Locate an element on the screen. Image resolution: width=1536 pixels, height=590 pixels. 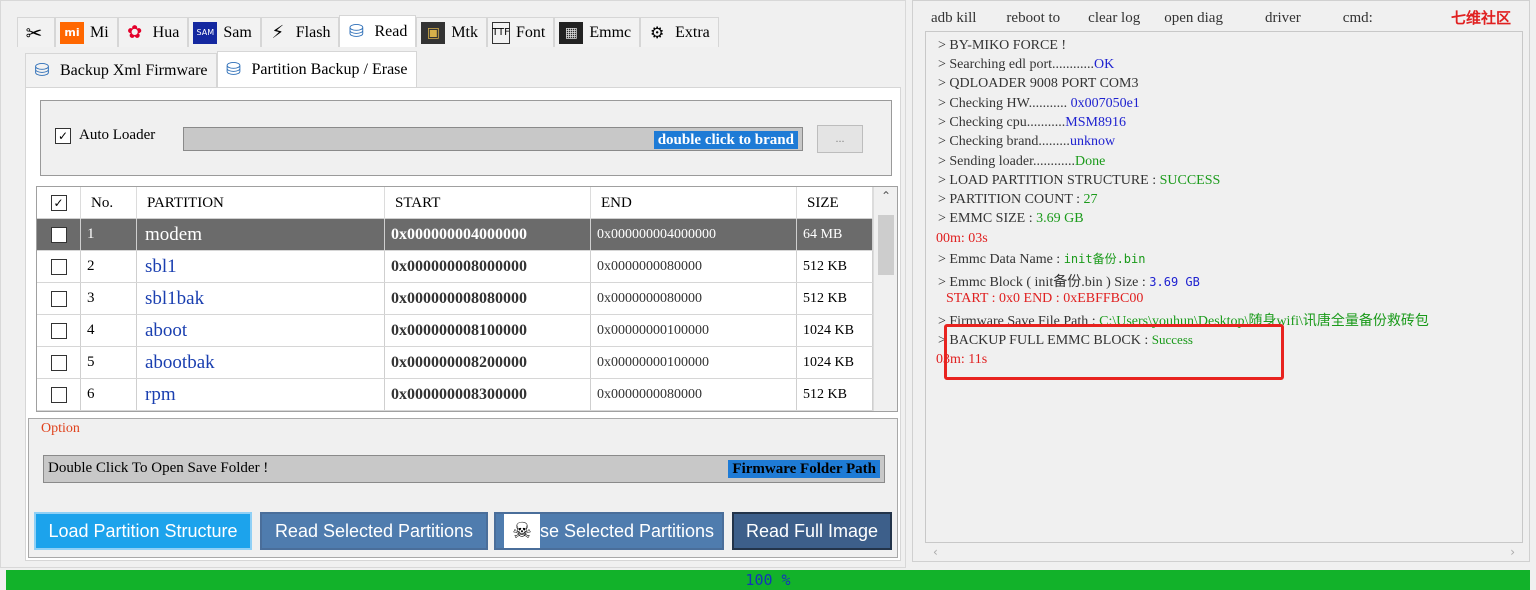
tools-icon: ✂ is located at coordinates (34, 32).